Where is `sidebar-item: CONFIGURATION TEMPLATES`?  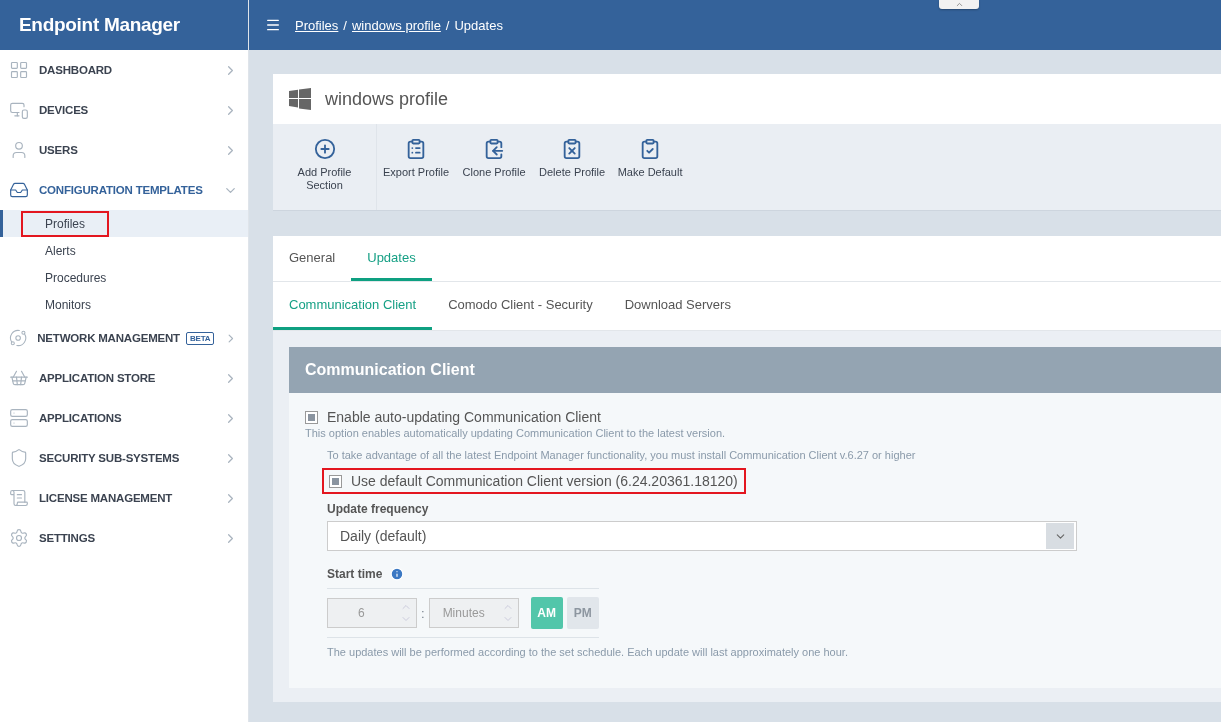 sidebar-item: CONFIGURATION TEMPLATES is located at coordinates (124, 190).